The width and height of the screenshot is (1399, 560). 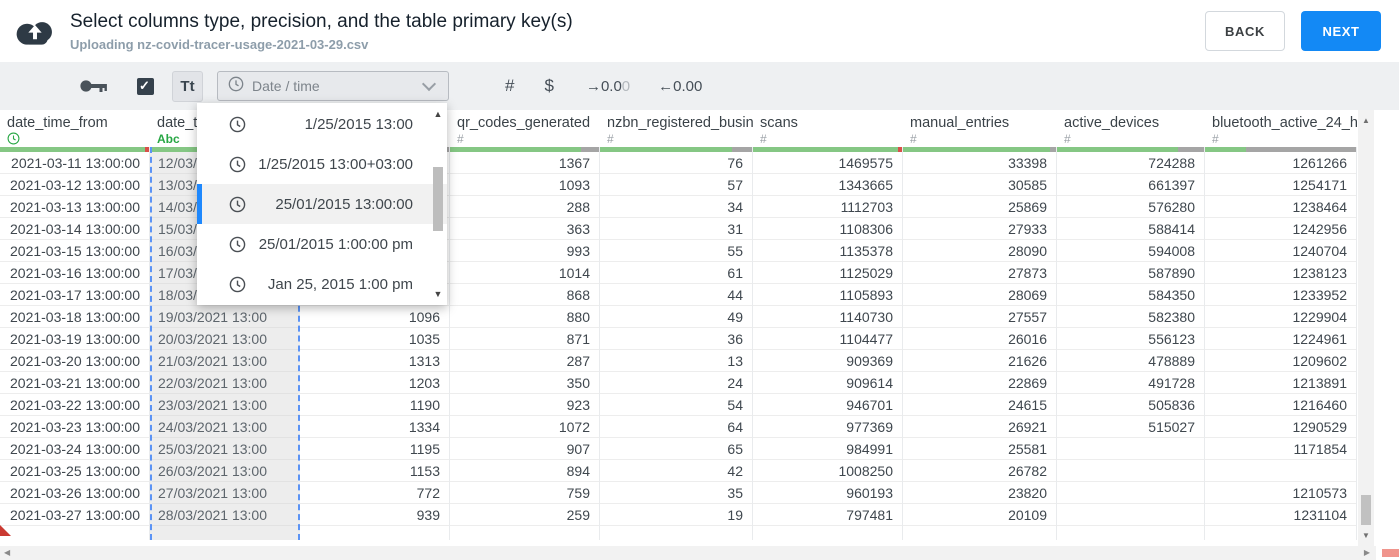 I want to click on table-cell: 22/03/2021 13:00, so click(x=225, y=383).